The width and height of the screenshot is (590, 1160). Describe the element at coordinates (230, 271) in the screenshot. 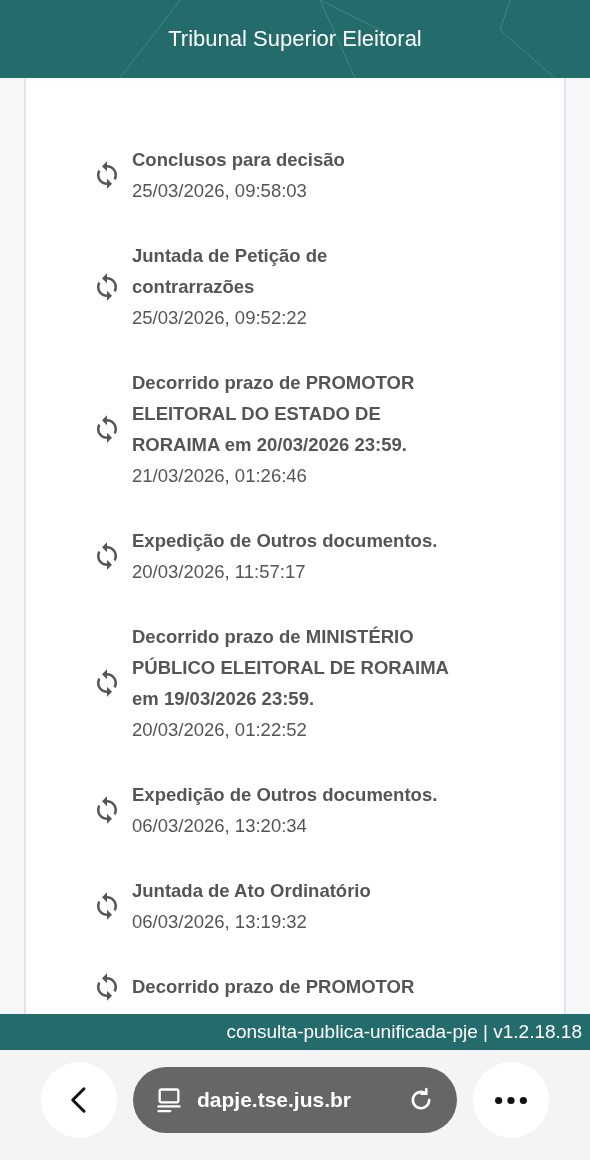

I see `movement-title: Juntada de Petição de contrarrazões` at that location.